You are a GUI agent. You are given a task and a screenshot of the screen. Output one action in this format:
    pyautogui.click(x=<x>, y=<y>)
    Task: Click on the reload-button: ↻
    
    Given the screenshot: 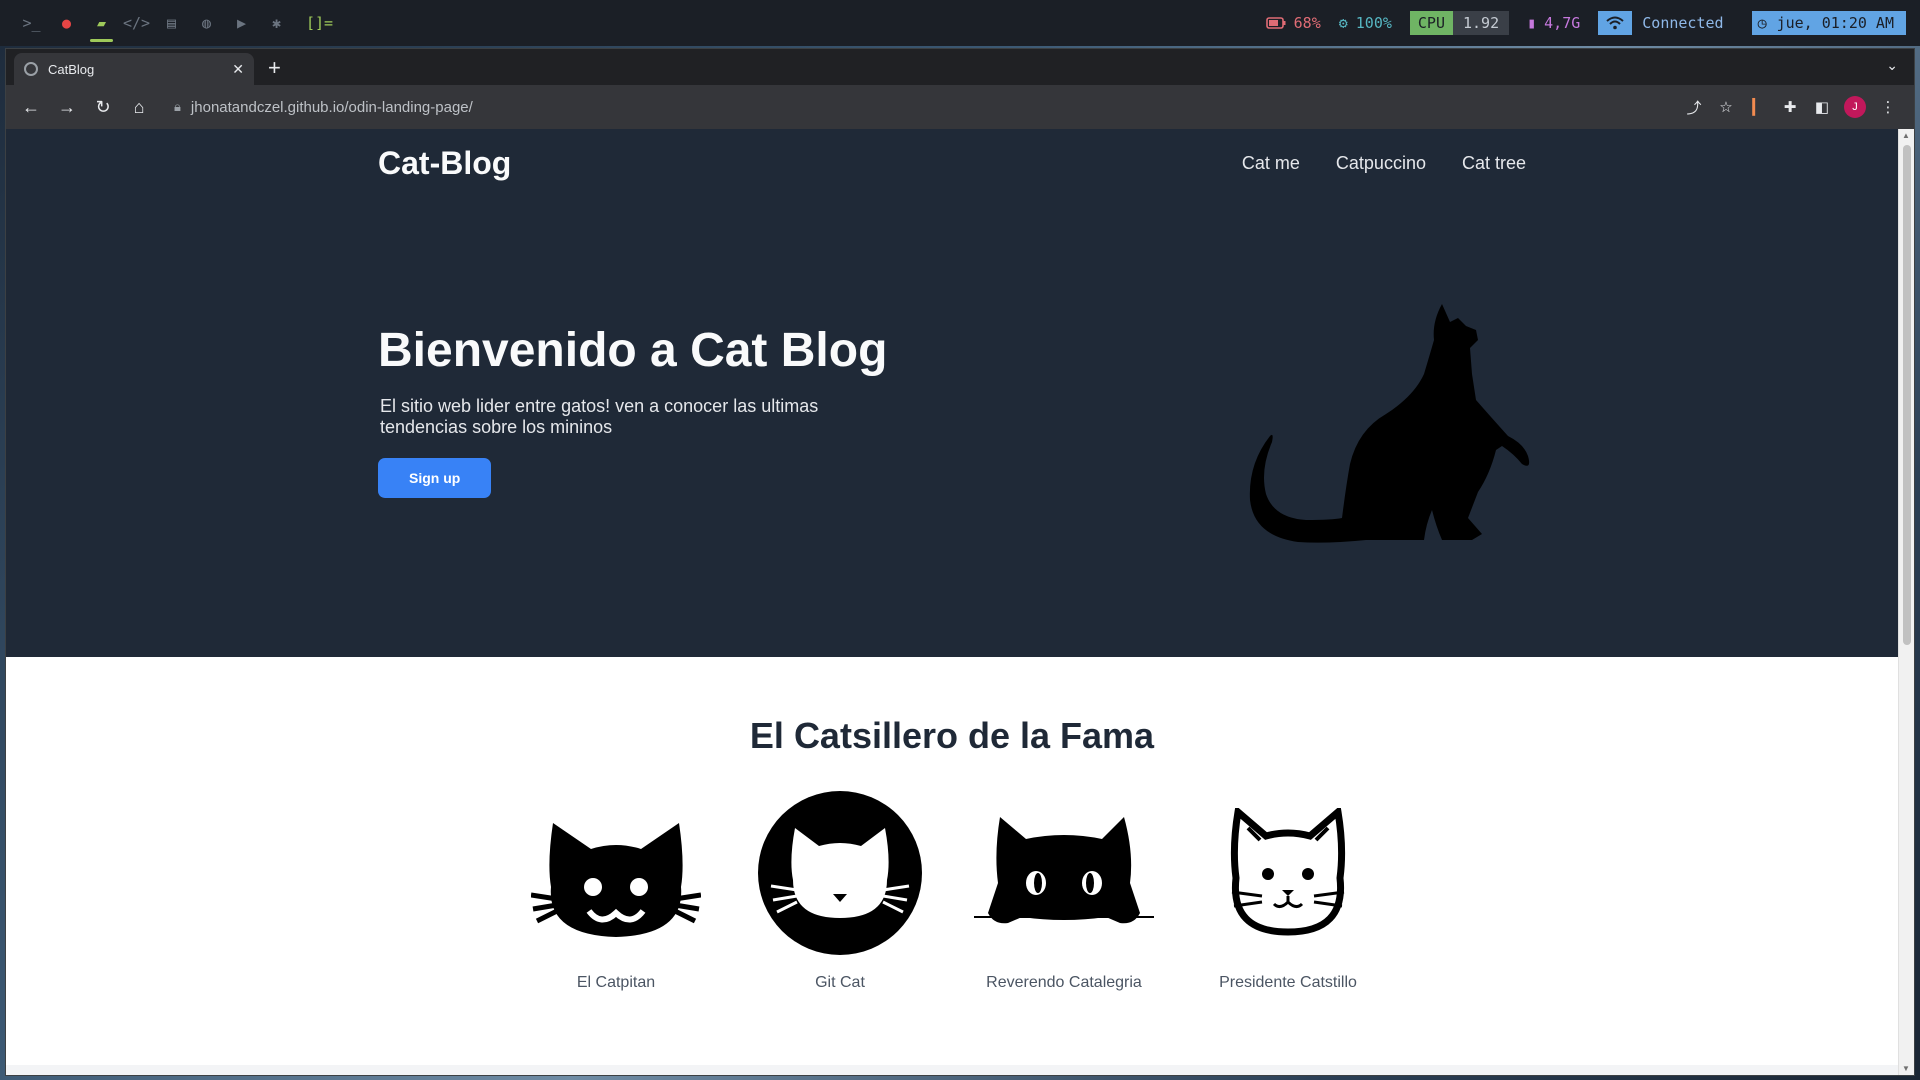 What is the action you would take?
    pyautogui.click(x=103, y=107)
    